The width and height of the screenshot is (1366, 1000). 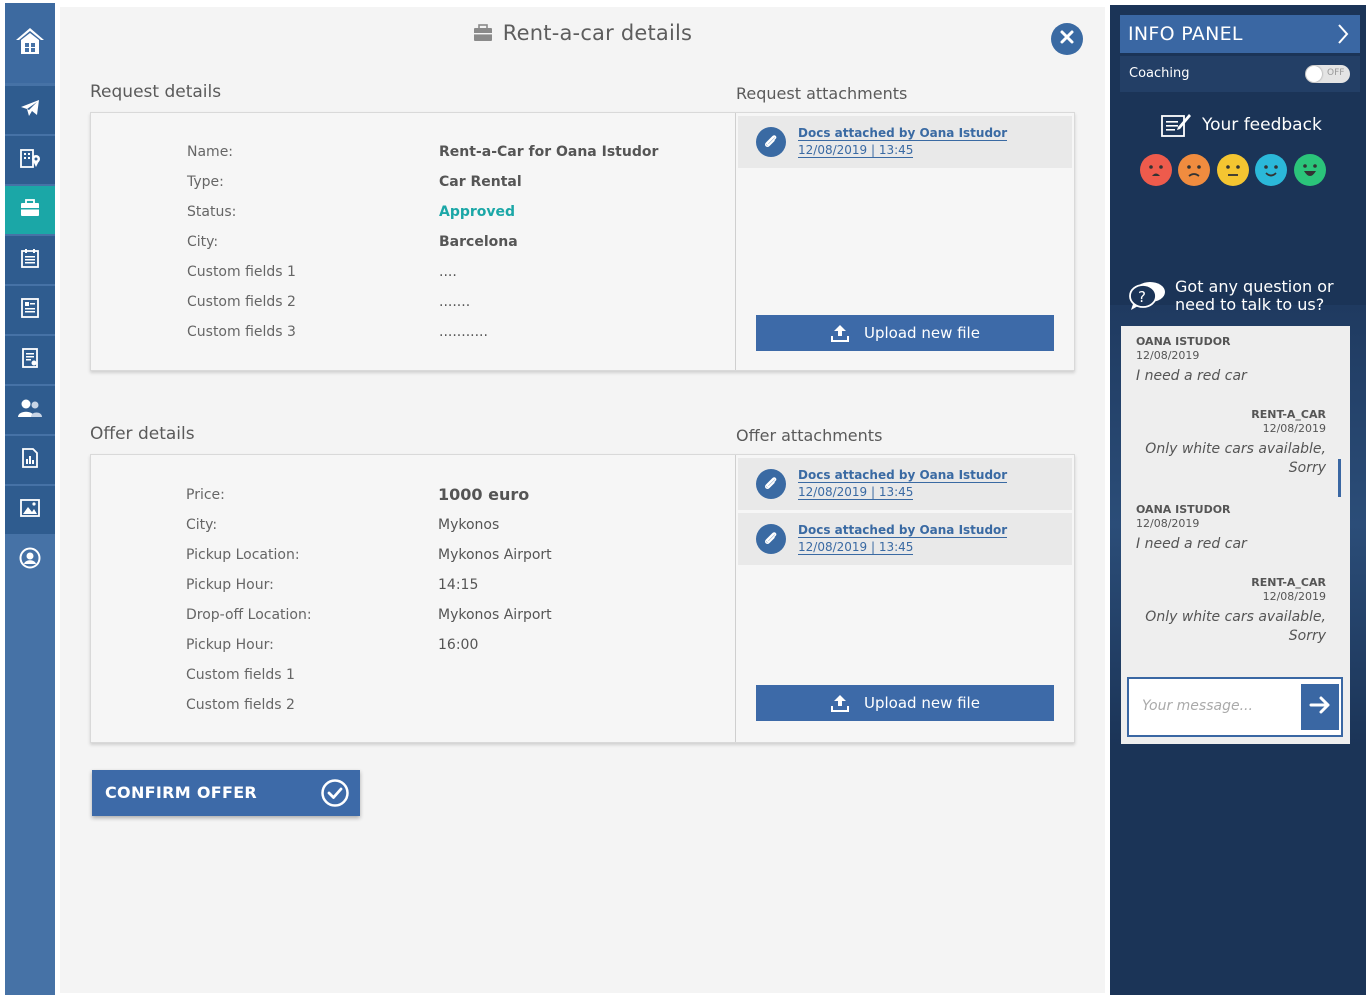 I want to click on happy-emoji-icon, so click(x=1271, y=170).